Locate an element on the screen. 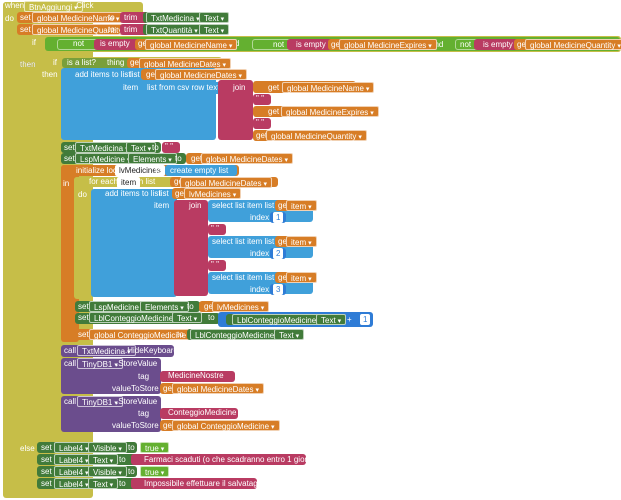 Image resolution: width=621 pixels, height=500 pixels. else-label: else is located at coordinates (27, 448).